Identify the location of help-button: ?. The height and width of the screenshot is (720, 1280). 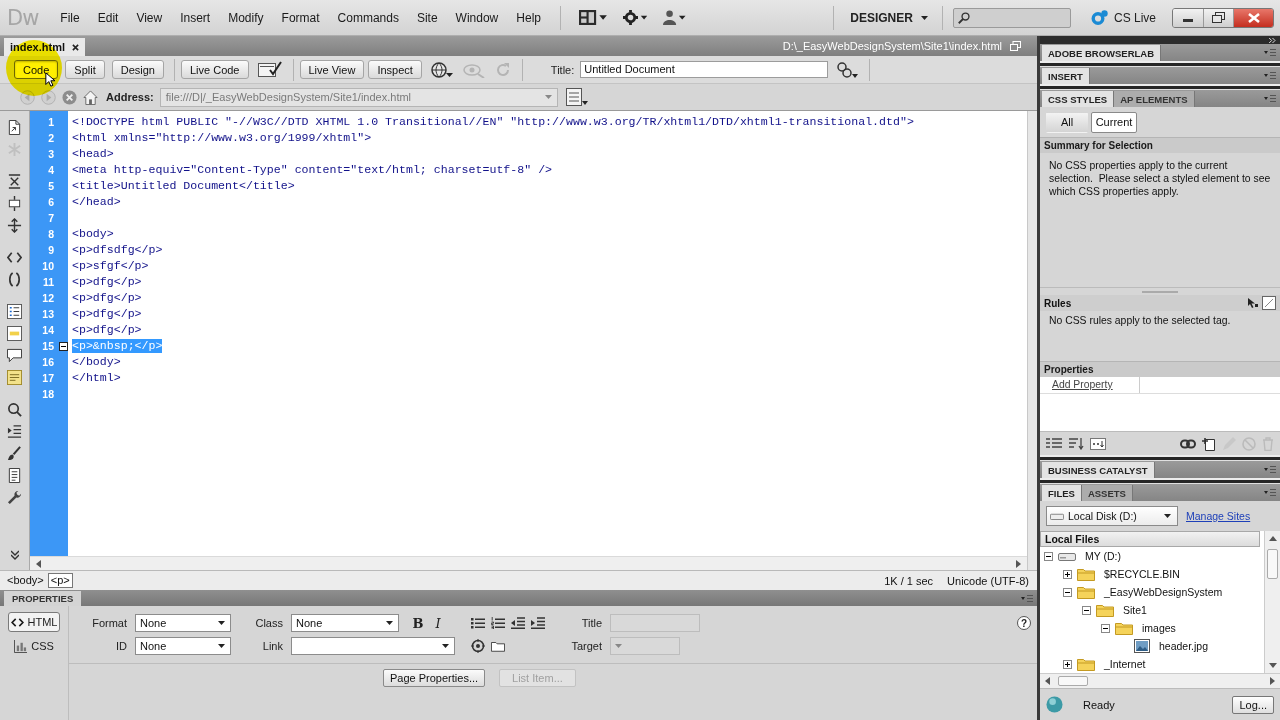
(1024, 623).